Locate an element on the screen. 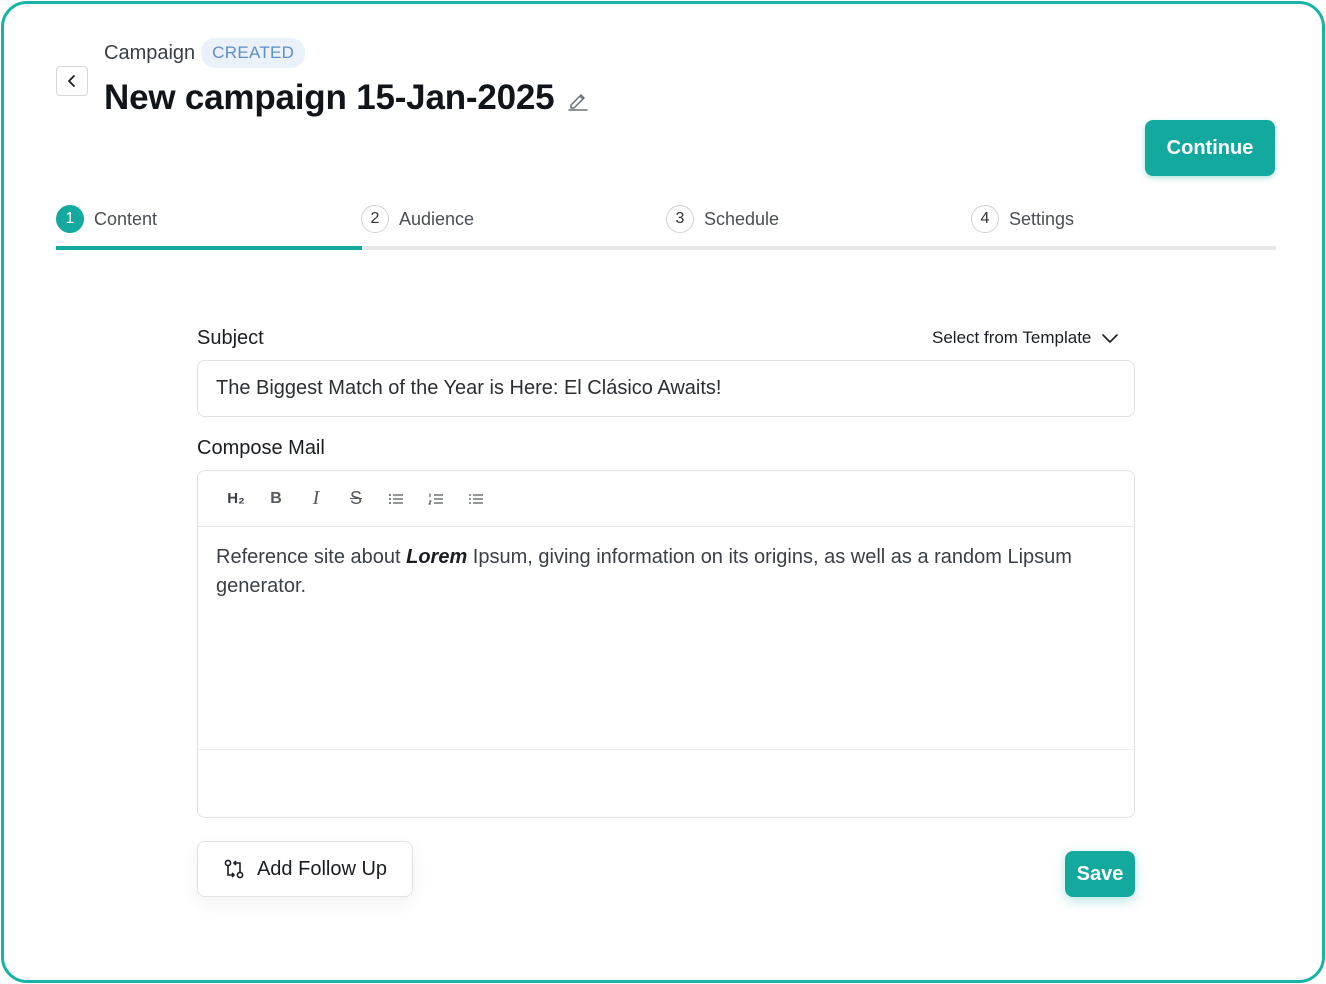 The image size is (1326, 984). strikethrough-icon: S is located at coordinates (356, 499).